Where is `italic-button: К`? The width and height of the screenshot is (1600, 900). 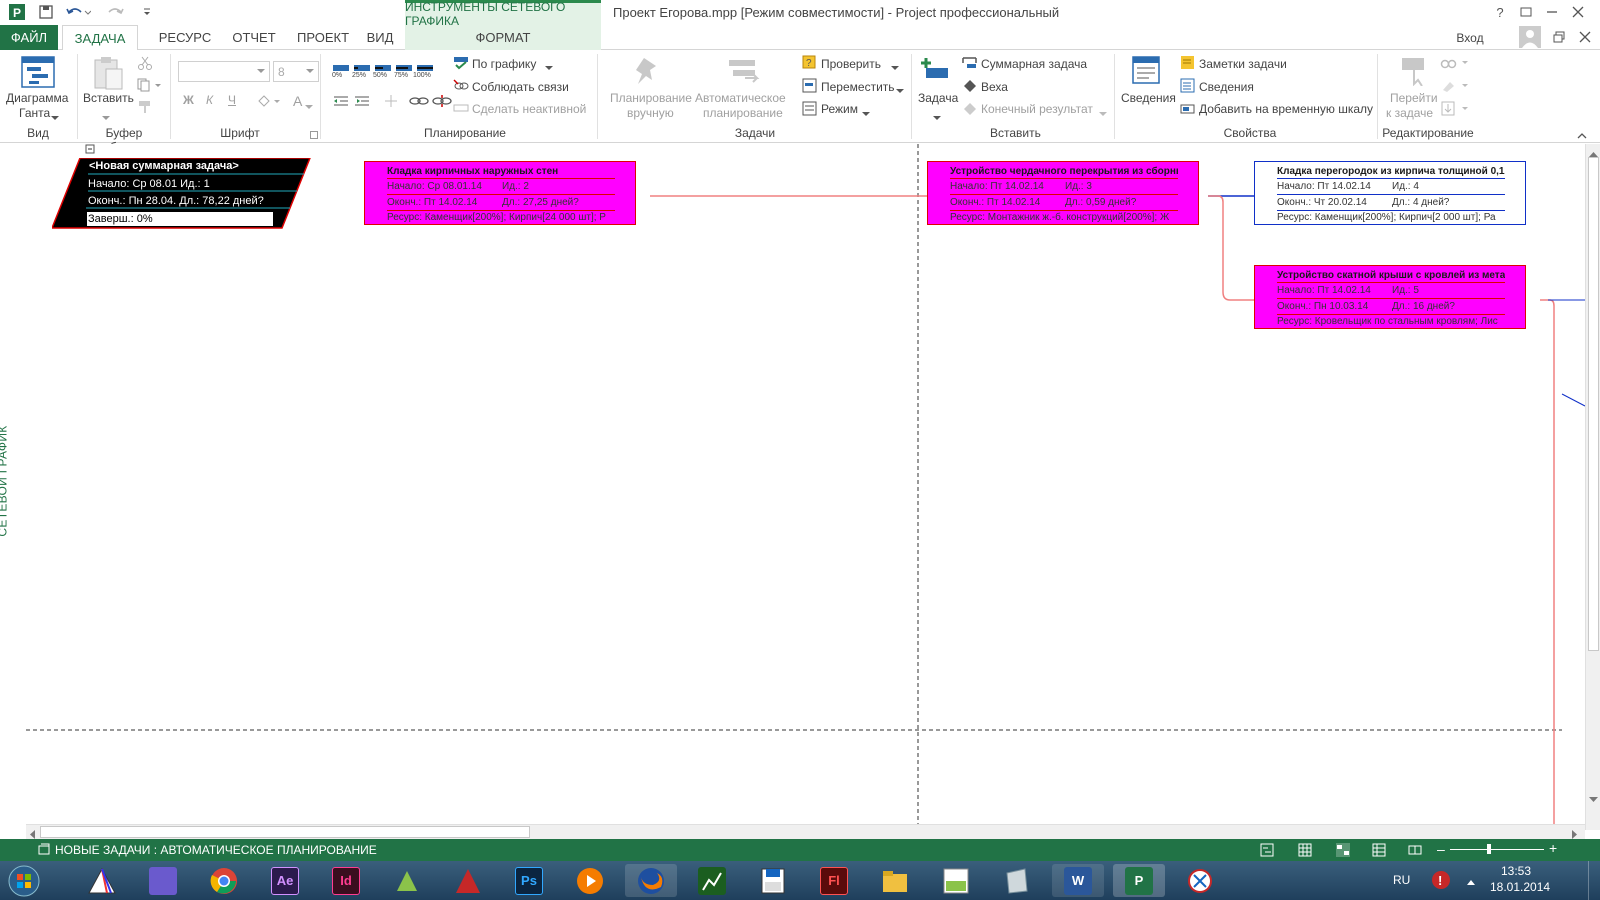 italic-button: К is located at coordinates (209, 100).